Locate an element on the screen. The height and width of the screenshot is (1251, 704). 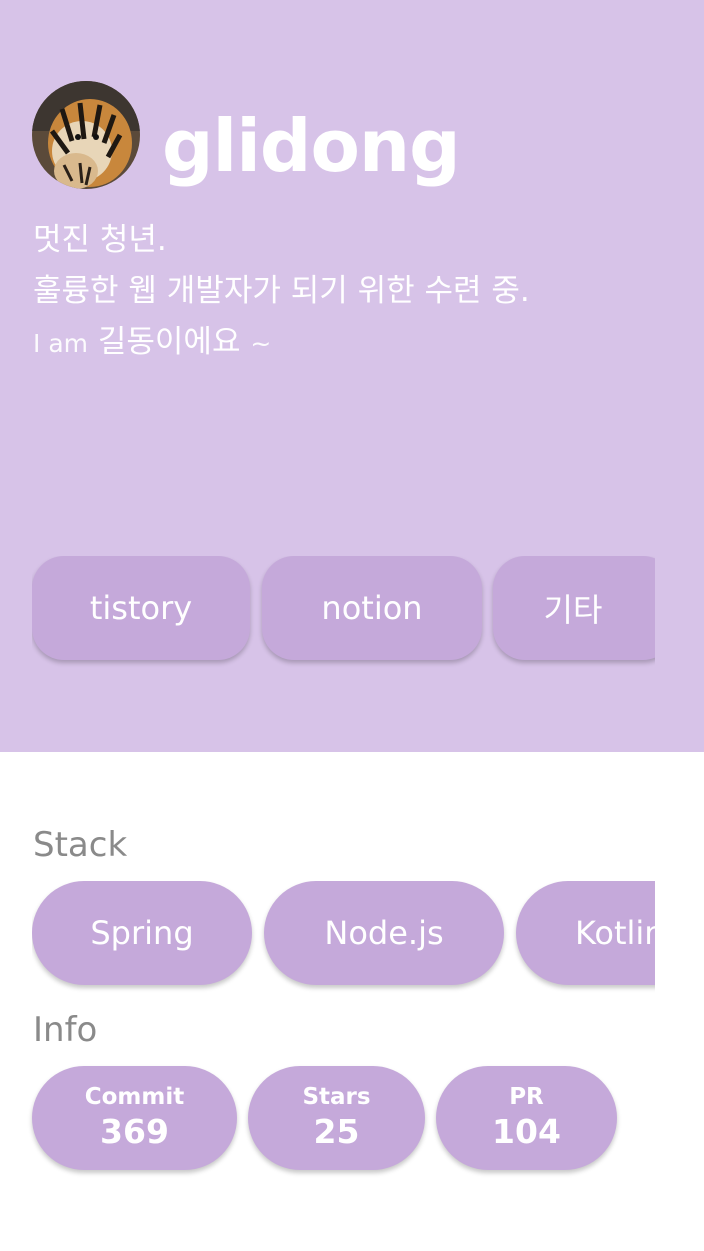
stat-stars-label: Stars is located at coordinates (336, 1097).